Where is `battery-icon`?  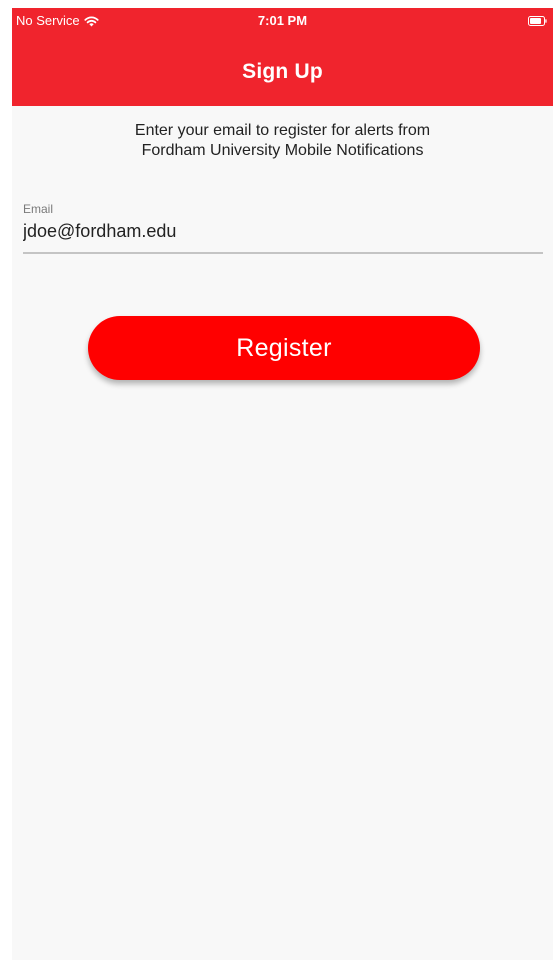
battery-icon is located at coordinates (537, 21).